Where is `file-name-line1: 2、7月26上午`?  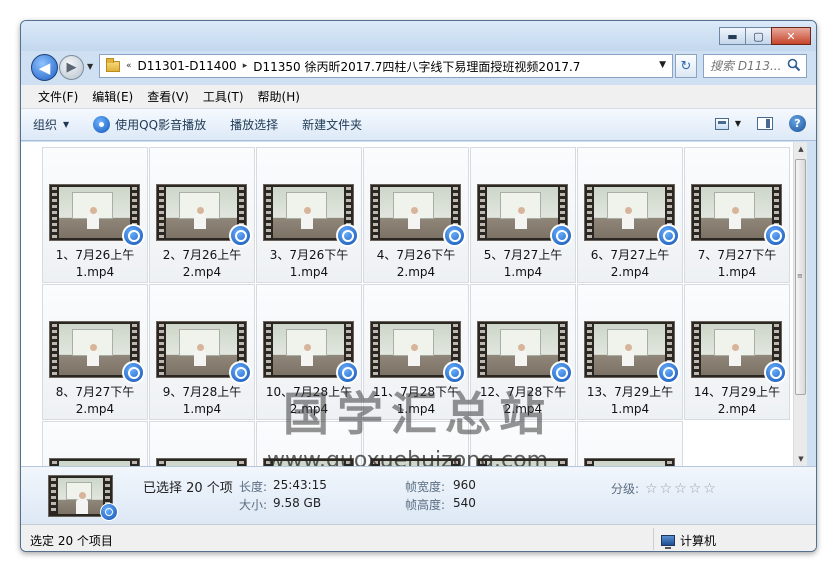
file-name-line1: 2、7月26上午 is located at coordinates (202, 255).